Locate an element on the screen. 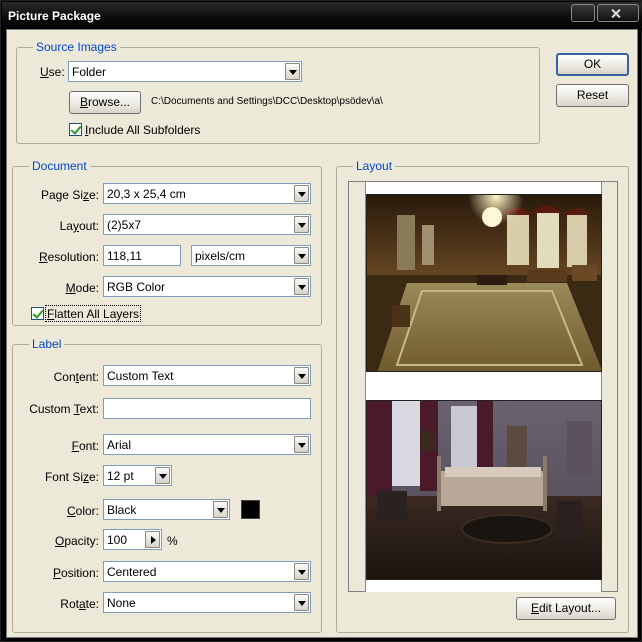 The height and width of the screenshot is (642, 642). palace-hall-image is located at coordinates (484, 283).